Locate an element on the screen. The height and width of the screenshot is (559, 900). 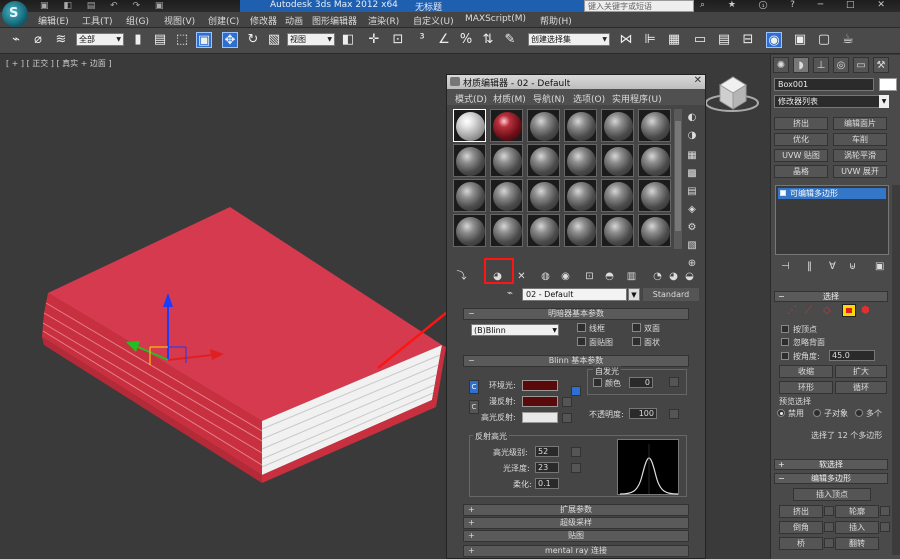
by-angle-checkbox is located at coordinates (785, 356).